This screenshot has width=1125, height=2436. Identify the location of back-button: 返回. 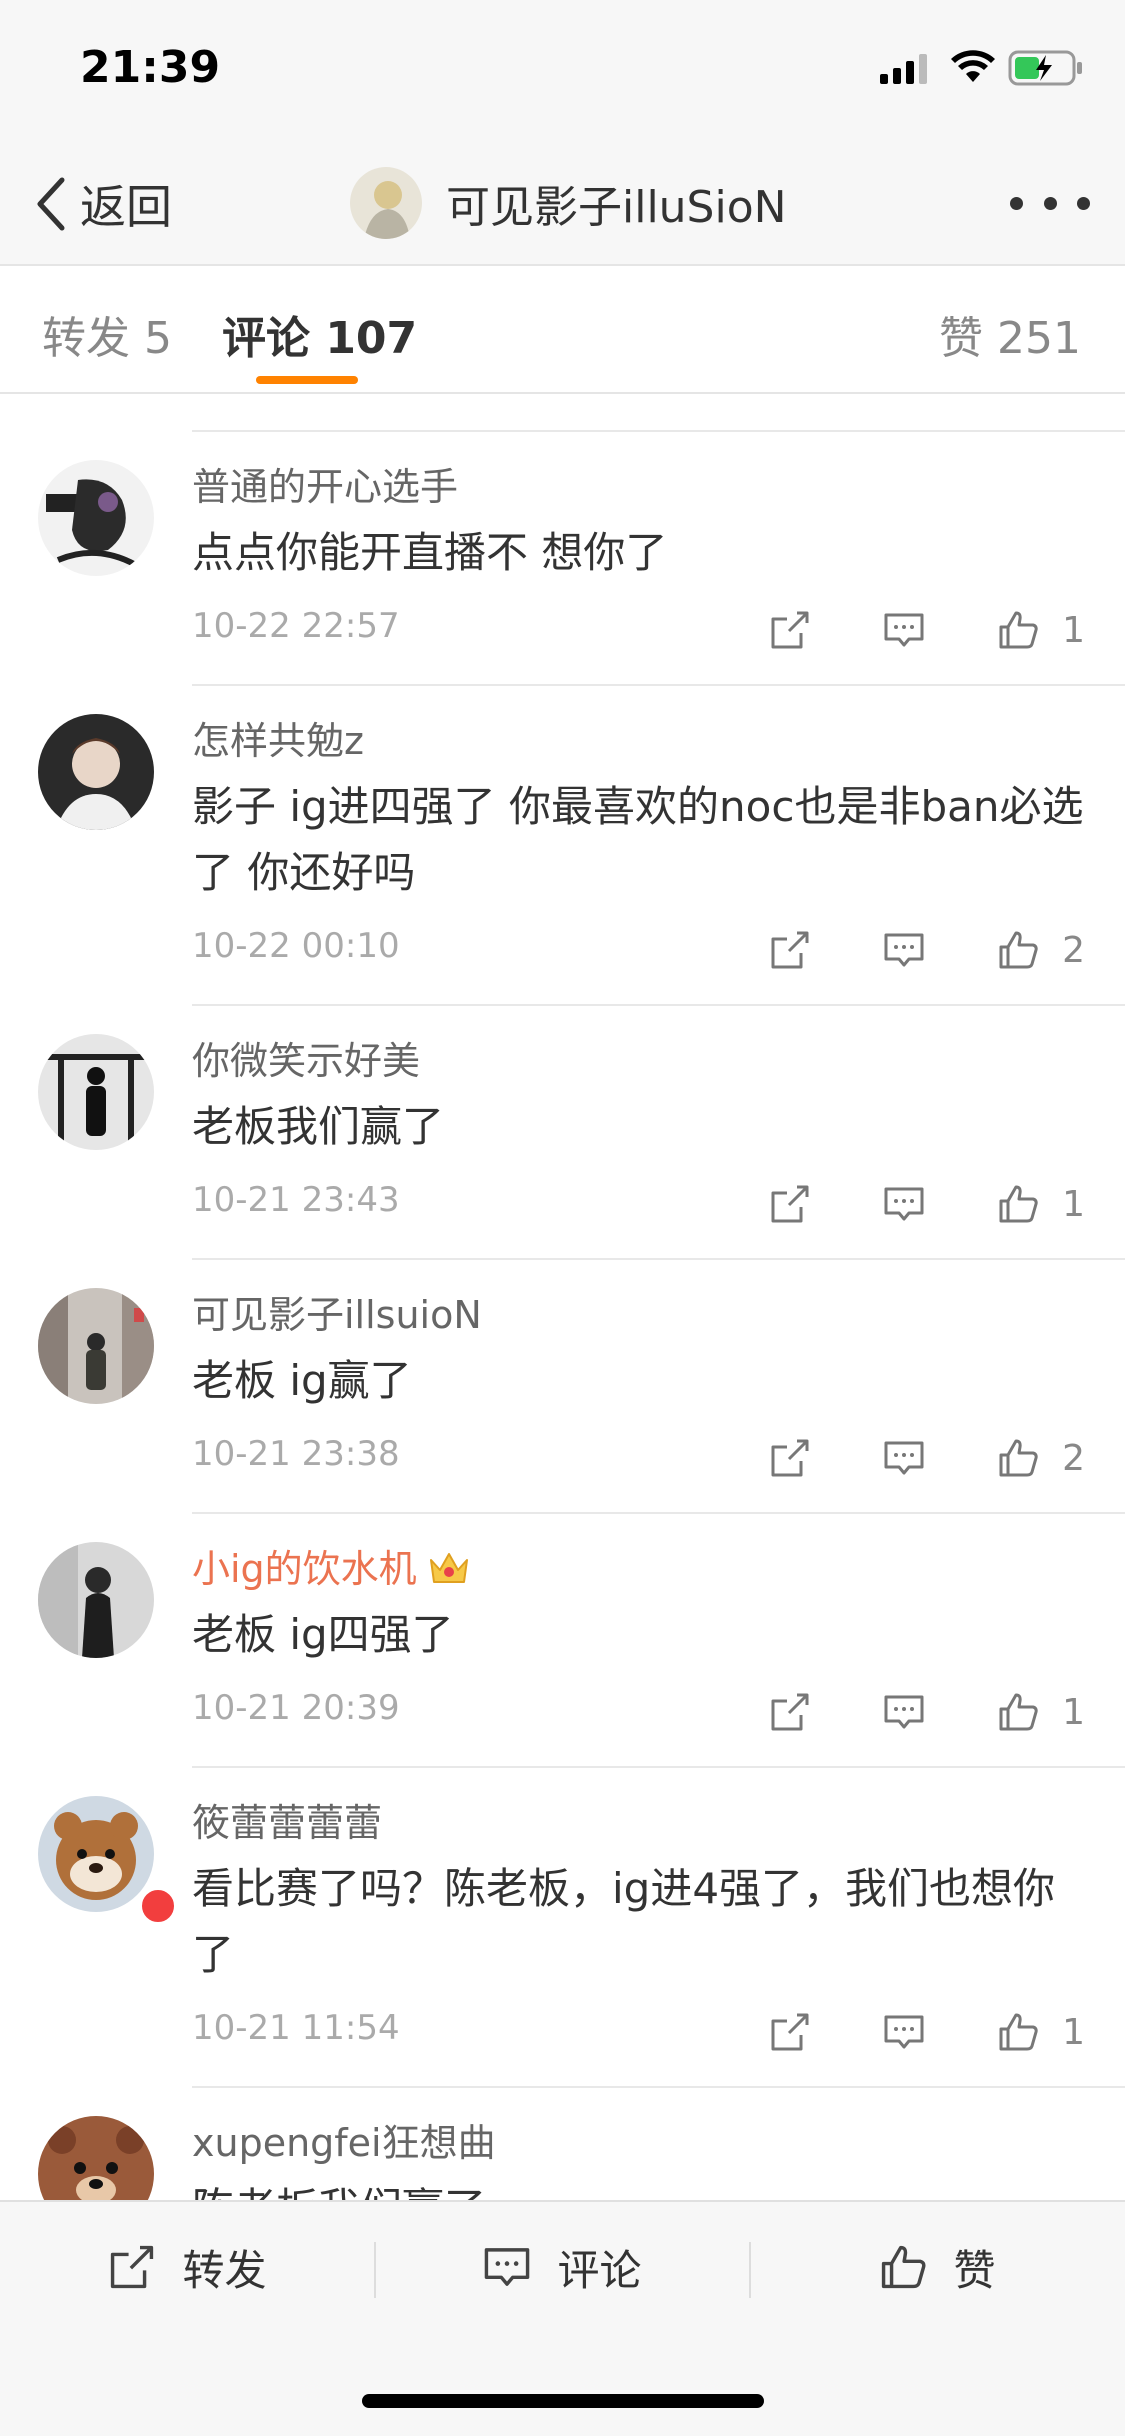
(102, 204).